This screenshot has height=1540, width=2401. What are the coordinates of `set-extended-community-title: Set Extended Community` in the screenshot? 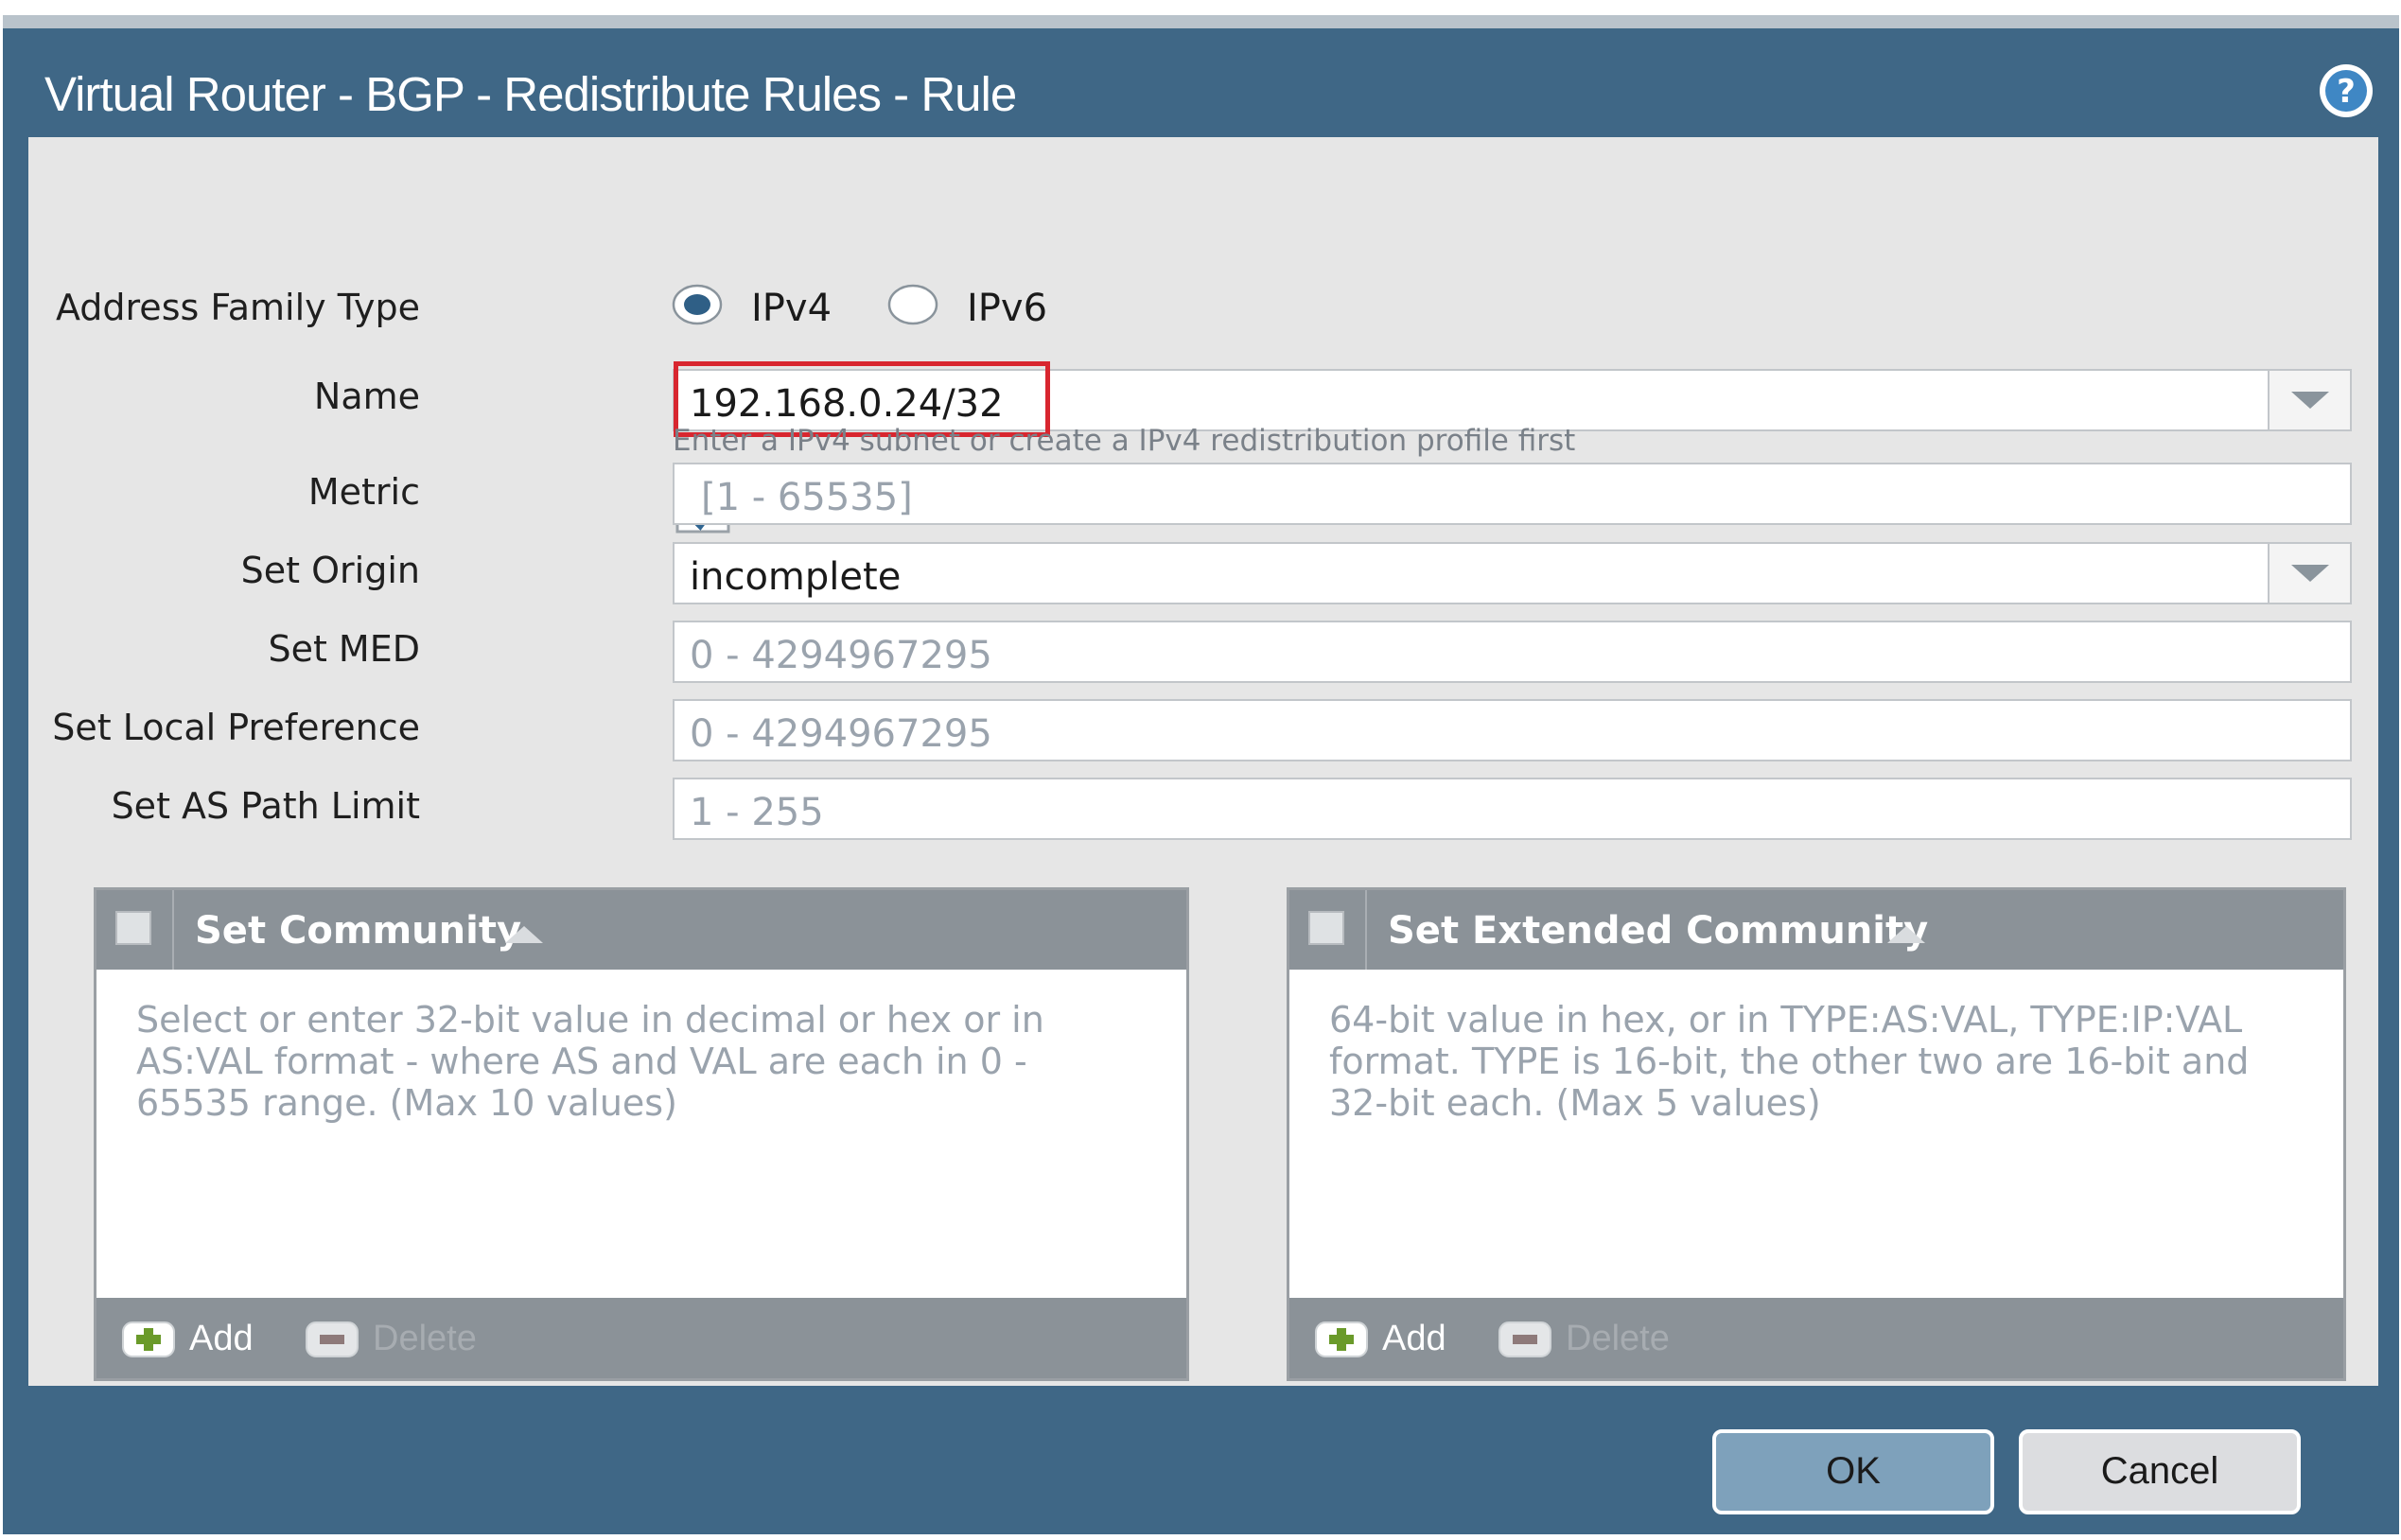 It's located at (1658, 931).